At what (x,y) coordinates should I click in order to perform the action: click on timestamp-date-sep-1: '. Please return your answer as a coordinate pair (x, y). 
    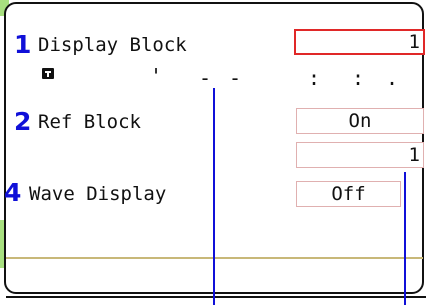
    Looking at the image, I should click on (156, 76).